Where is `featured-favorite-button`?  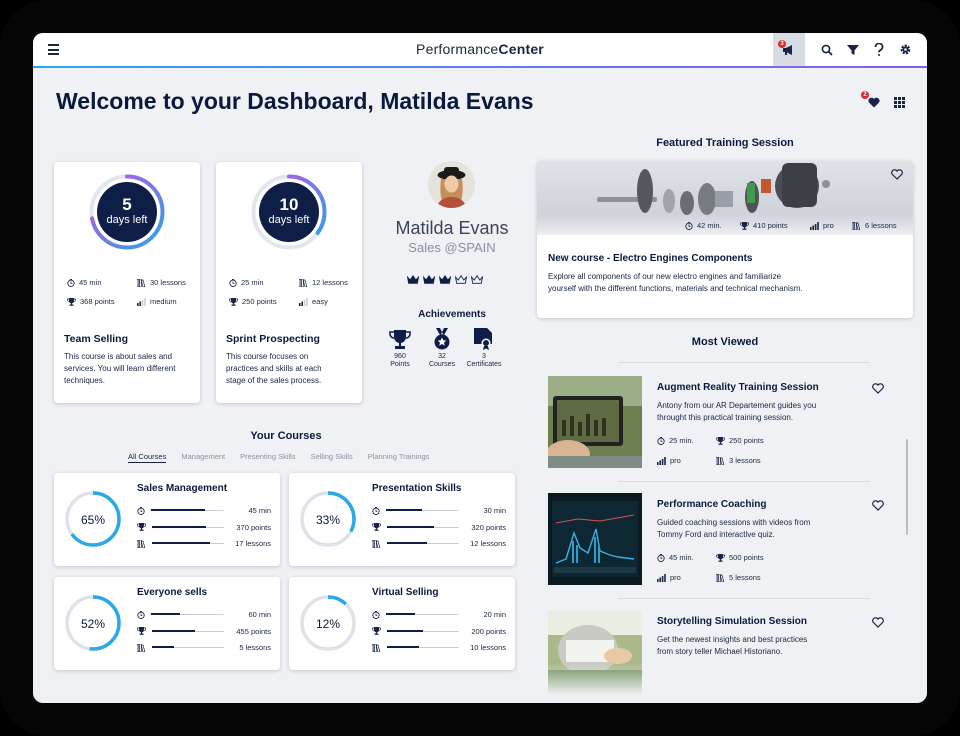
featured-favorite-button is located at coordinates (897, 176).